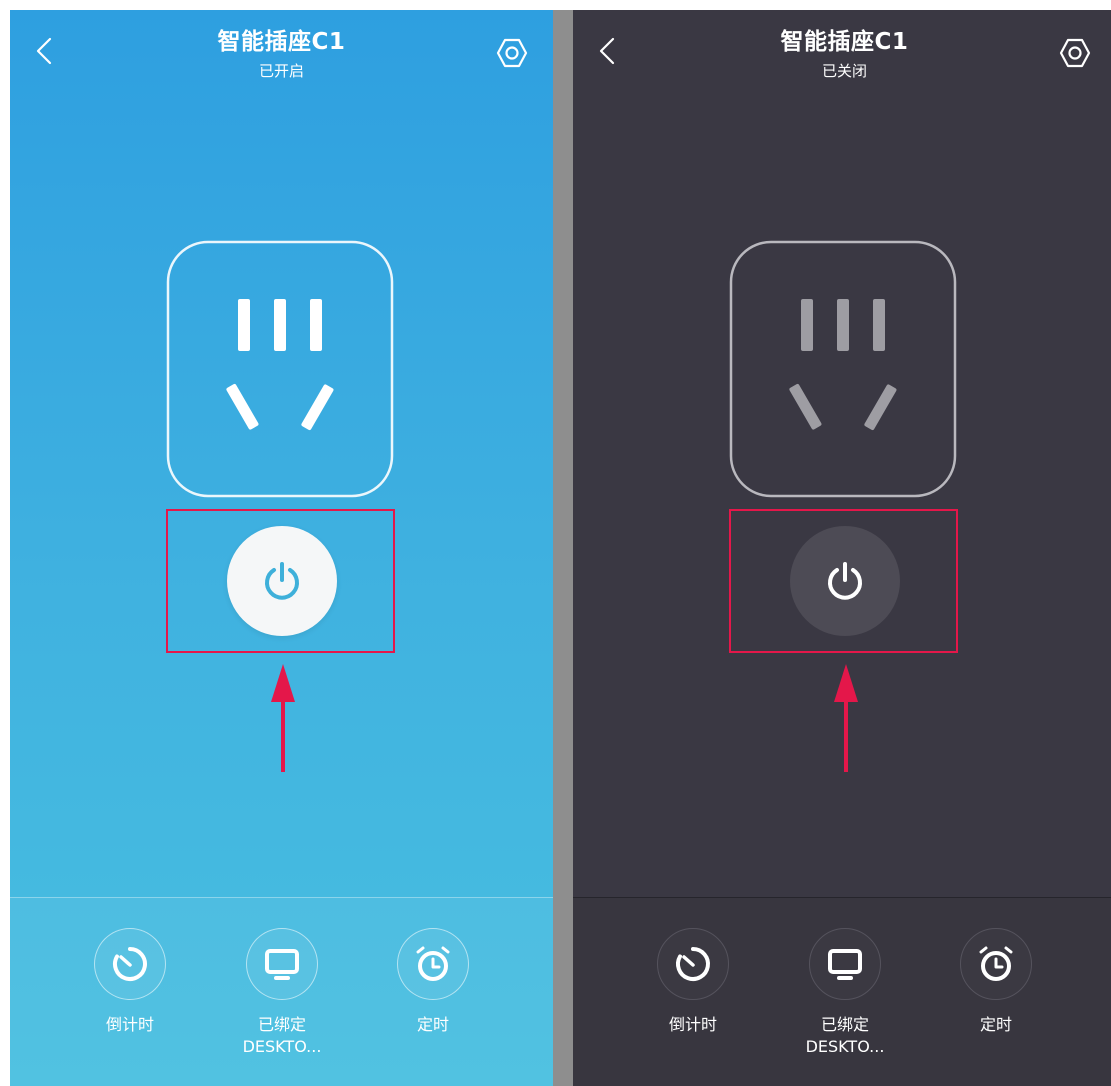 This screenshot has height=1086, width=1111. What do you see at coordinates (281, 71) in the screenshot?
I see `device-status: 已开启` at bounding box center [281, 71].